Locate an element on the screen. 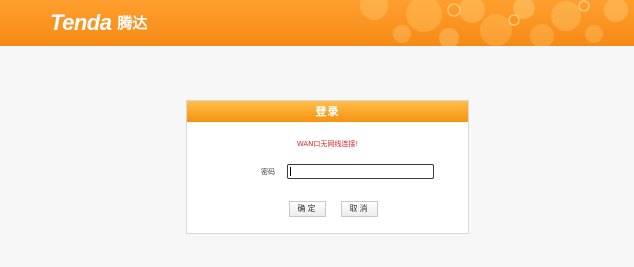 This screenshot has width=634, height=267. text-caret is located at coordinates (290, 171).